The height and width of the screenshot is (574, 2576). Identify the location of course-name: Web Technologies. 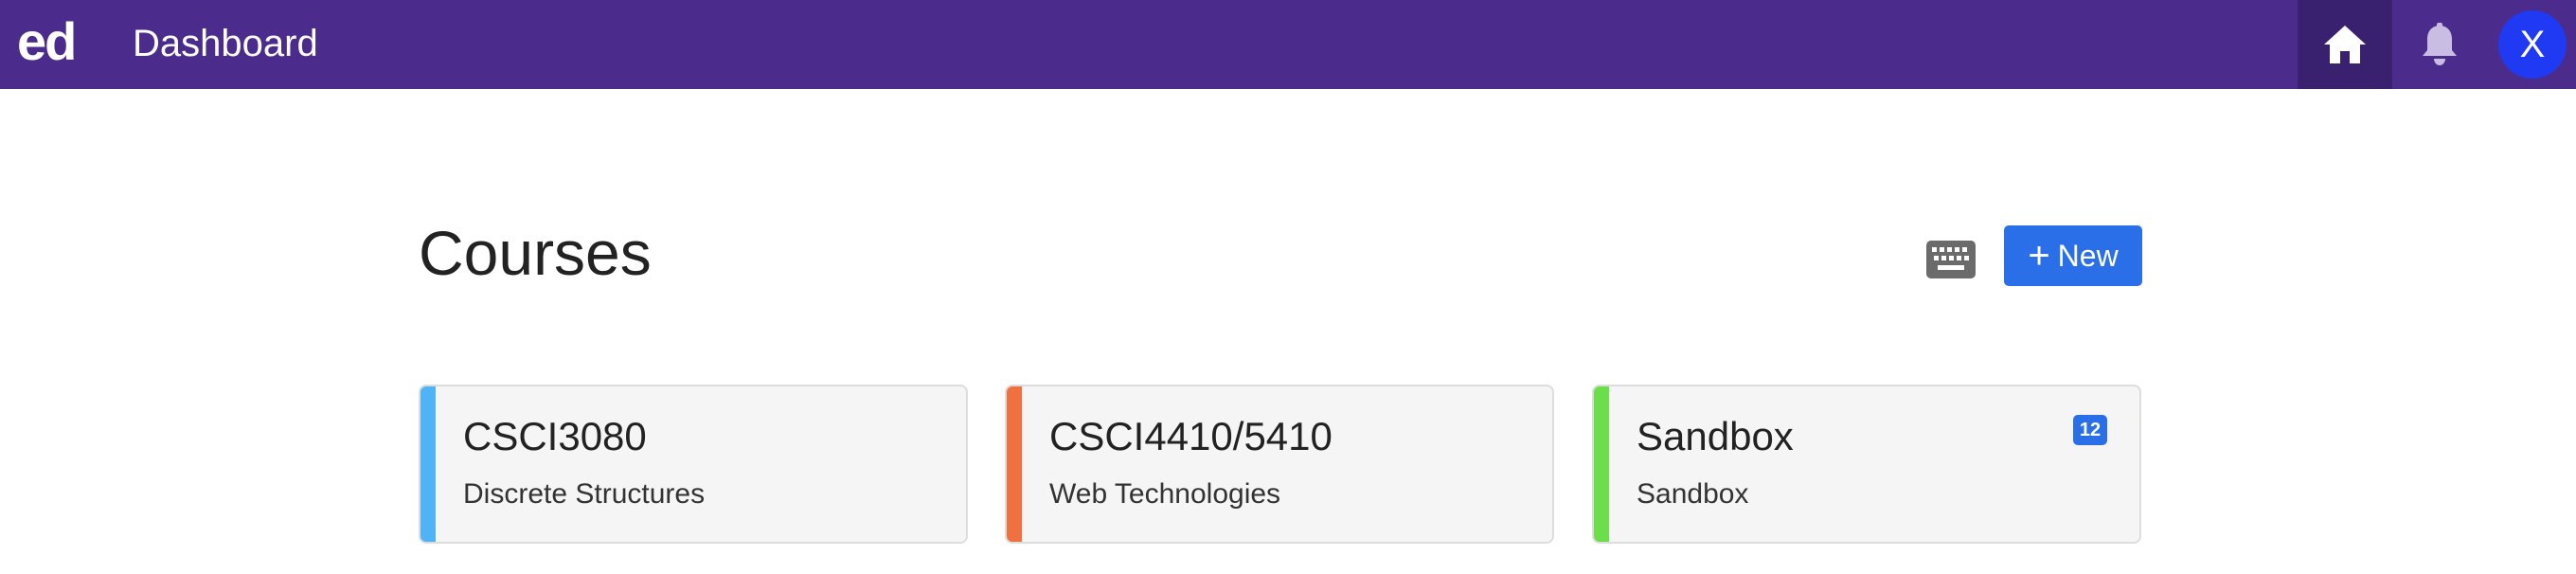
(1165, 494).